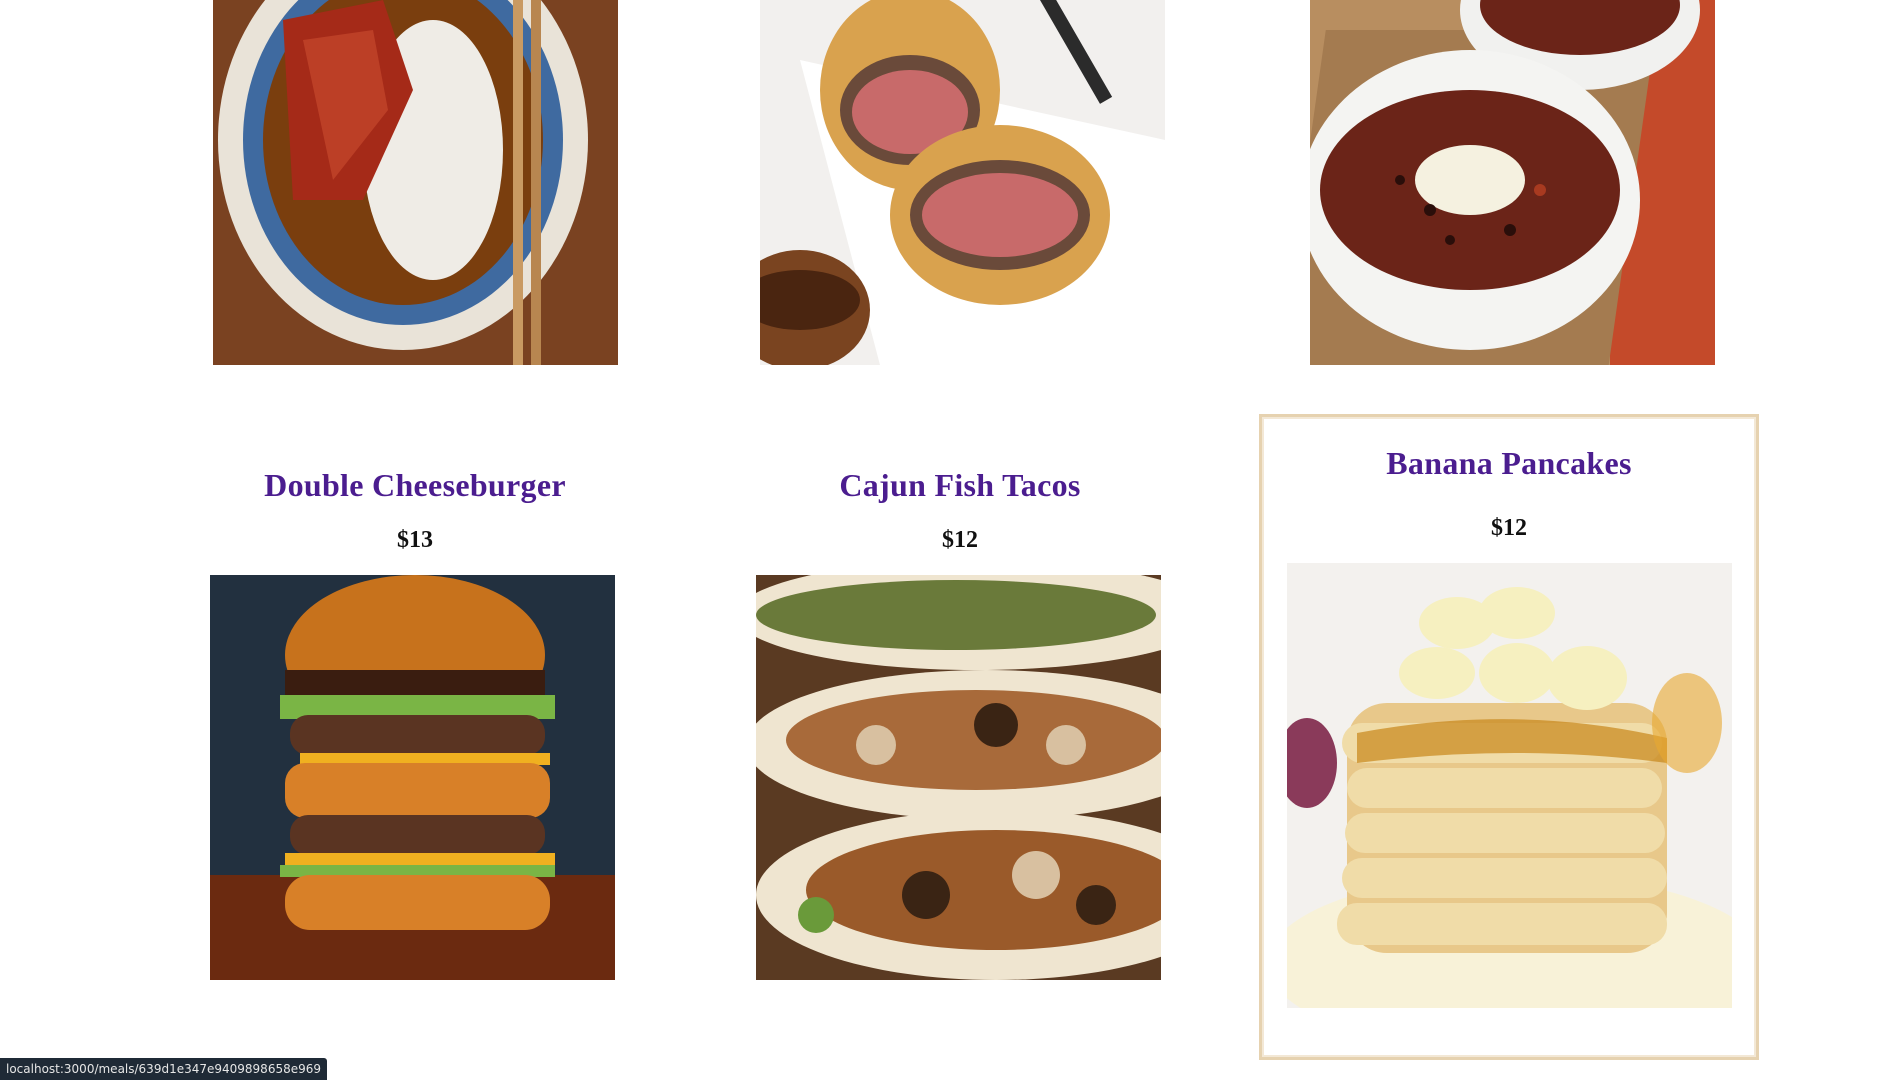 The height and width of the screenshot is (1080, 1895). I want to click on meal-image-cajun-fish-tacos, so click(958, 777).